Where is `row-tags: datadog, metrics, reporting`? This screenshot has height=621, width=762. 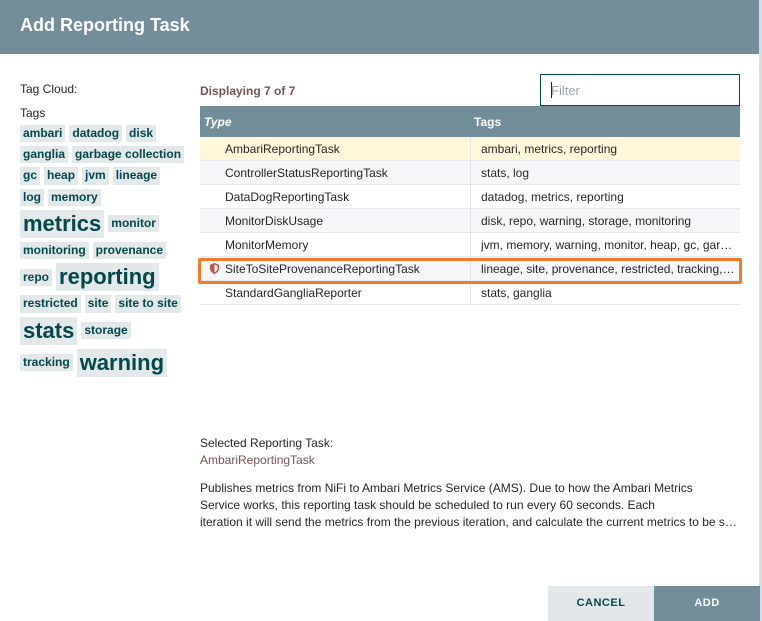 row-tags: datadog, metrics, reporting is located at coordinates (552, 197).